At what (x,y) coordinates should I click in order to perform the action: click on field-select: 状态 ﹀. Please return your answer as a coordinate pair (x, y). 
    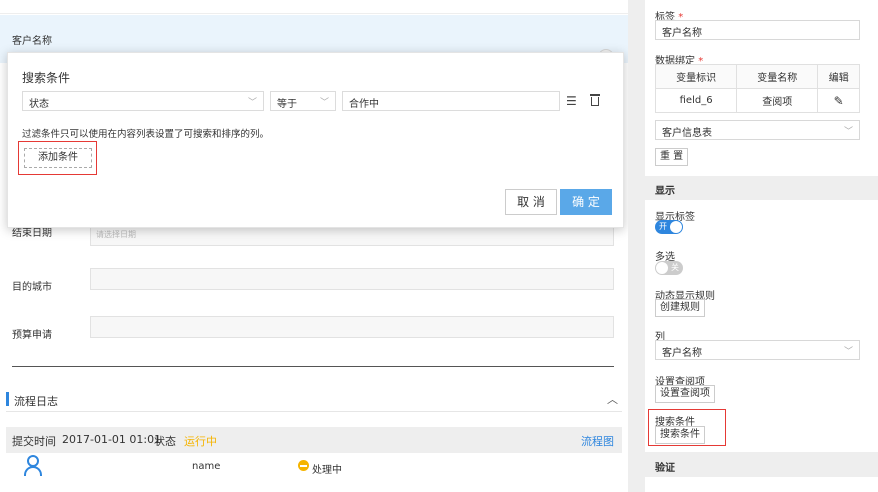
    Looking at the image, I should click on (143, 101).